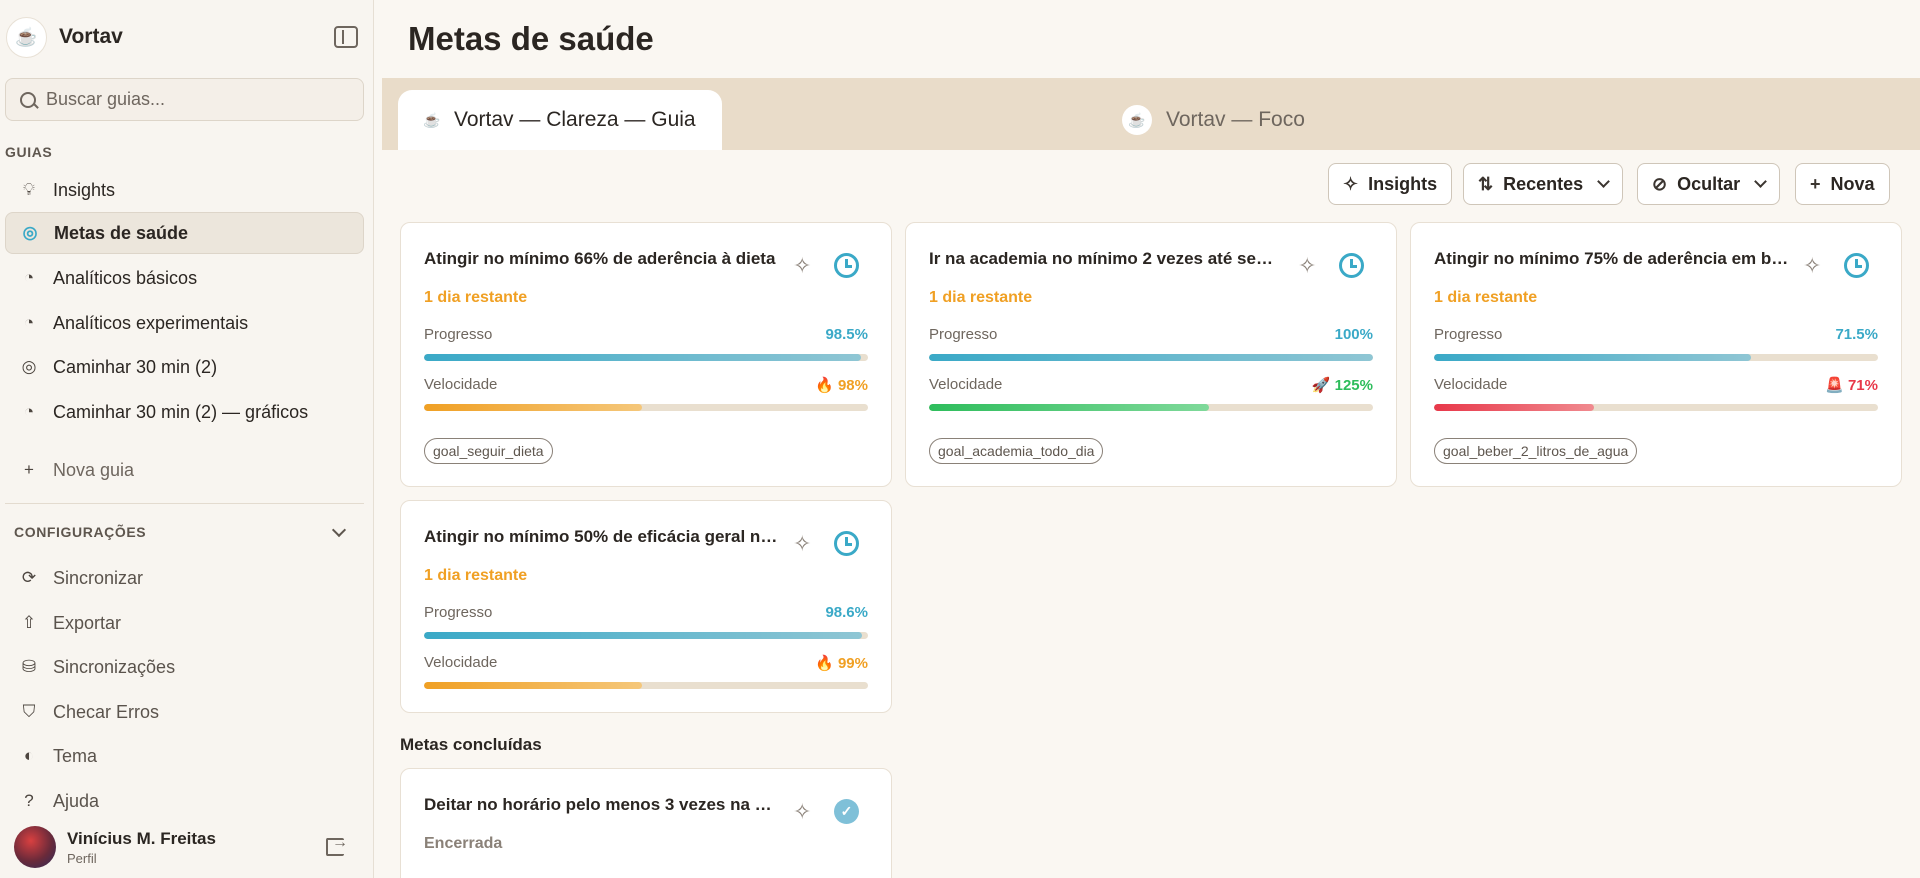 The image size is (1920, 878). Describe the element at coordinates (184, 412) in the screenshot. I see `sidebar-item-caminhar-graficos: ◔ Caminhar 30 min (2) — gráficos` at that location.